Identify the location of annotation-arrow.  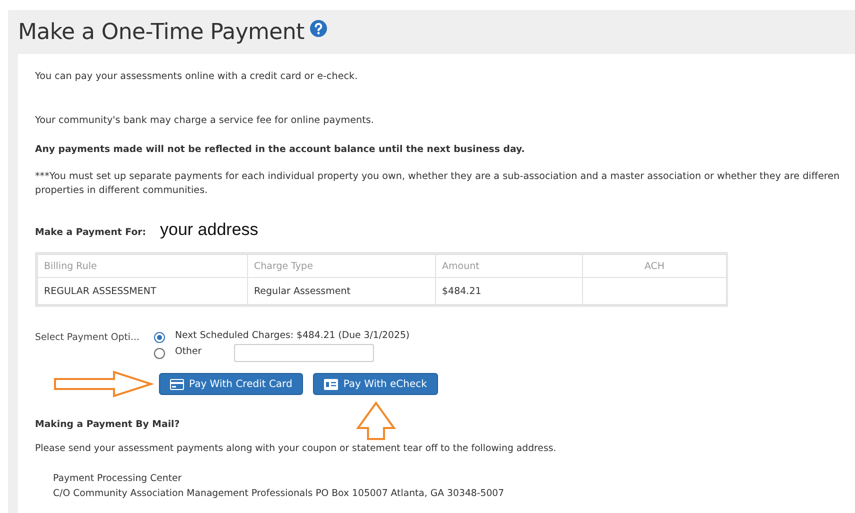
(376, 420).